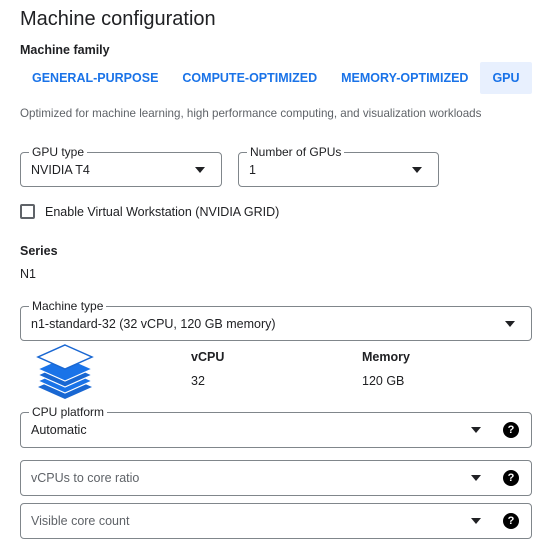 The image size is (549, 556). I want to click on vcpus-ratio-select: vCPUs to core ratio ?, so click(276, 478).